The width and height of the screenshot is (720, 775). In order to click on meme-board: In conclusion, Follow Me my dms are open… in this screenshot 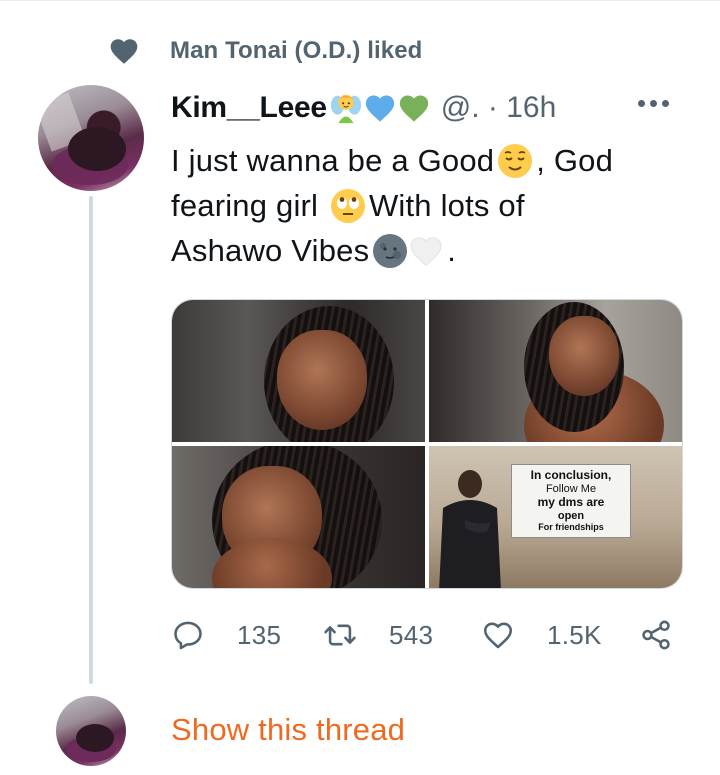, I will do `click(571, 501)`.